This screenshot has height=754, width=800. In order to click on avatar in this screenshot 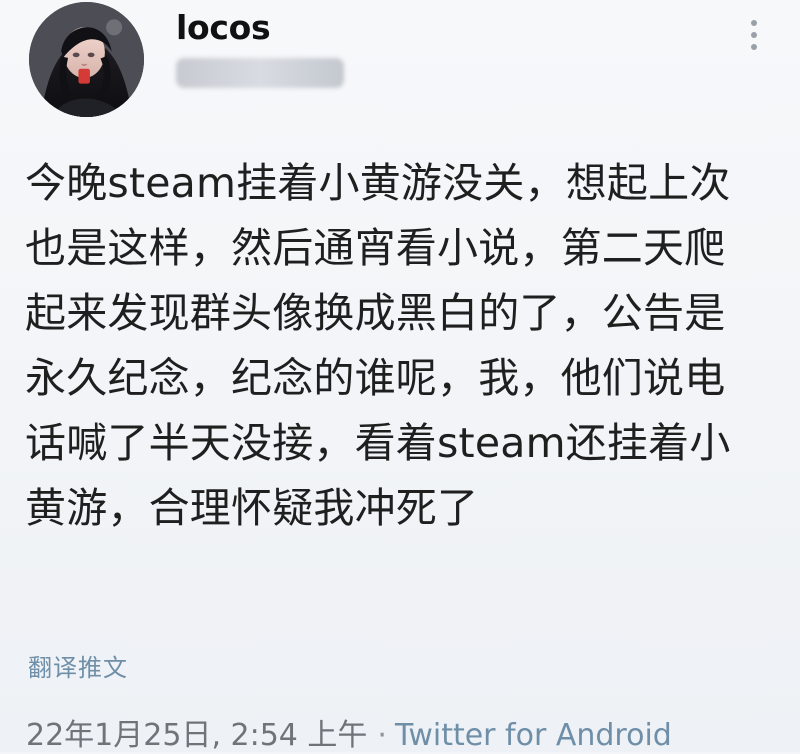, I will do `click(86, 59)`.